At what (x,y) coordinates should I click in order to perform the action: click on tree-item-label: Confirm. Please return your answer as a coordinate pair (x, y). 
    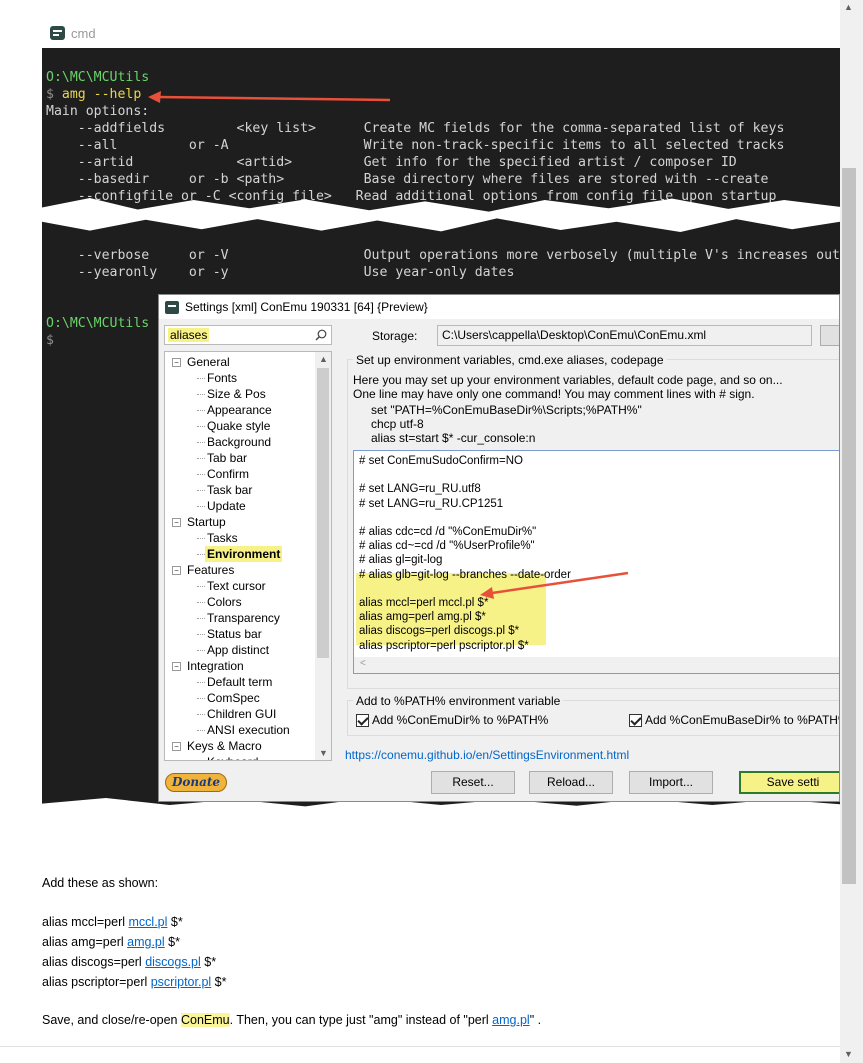
    Looking at the image, I should click on (228, 474).